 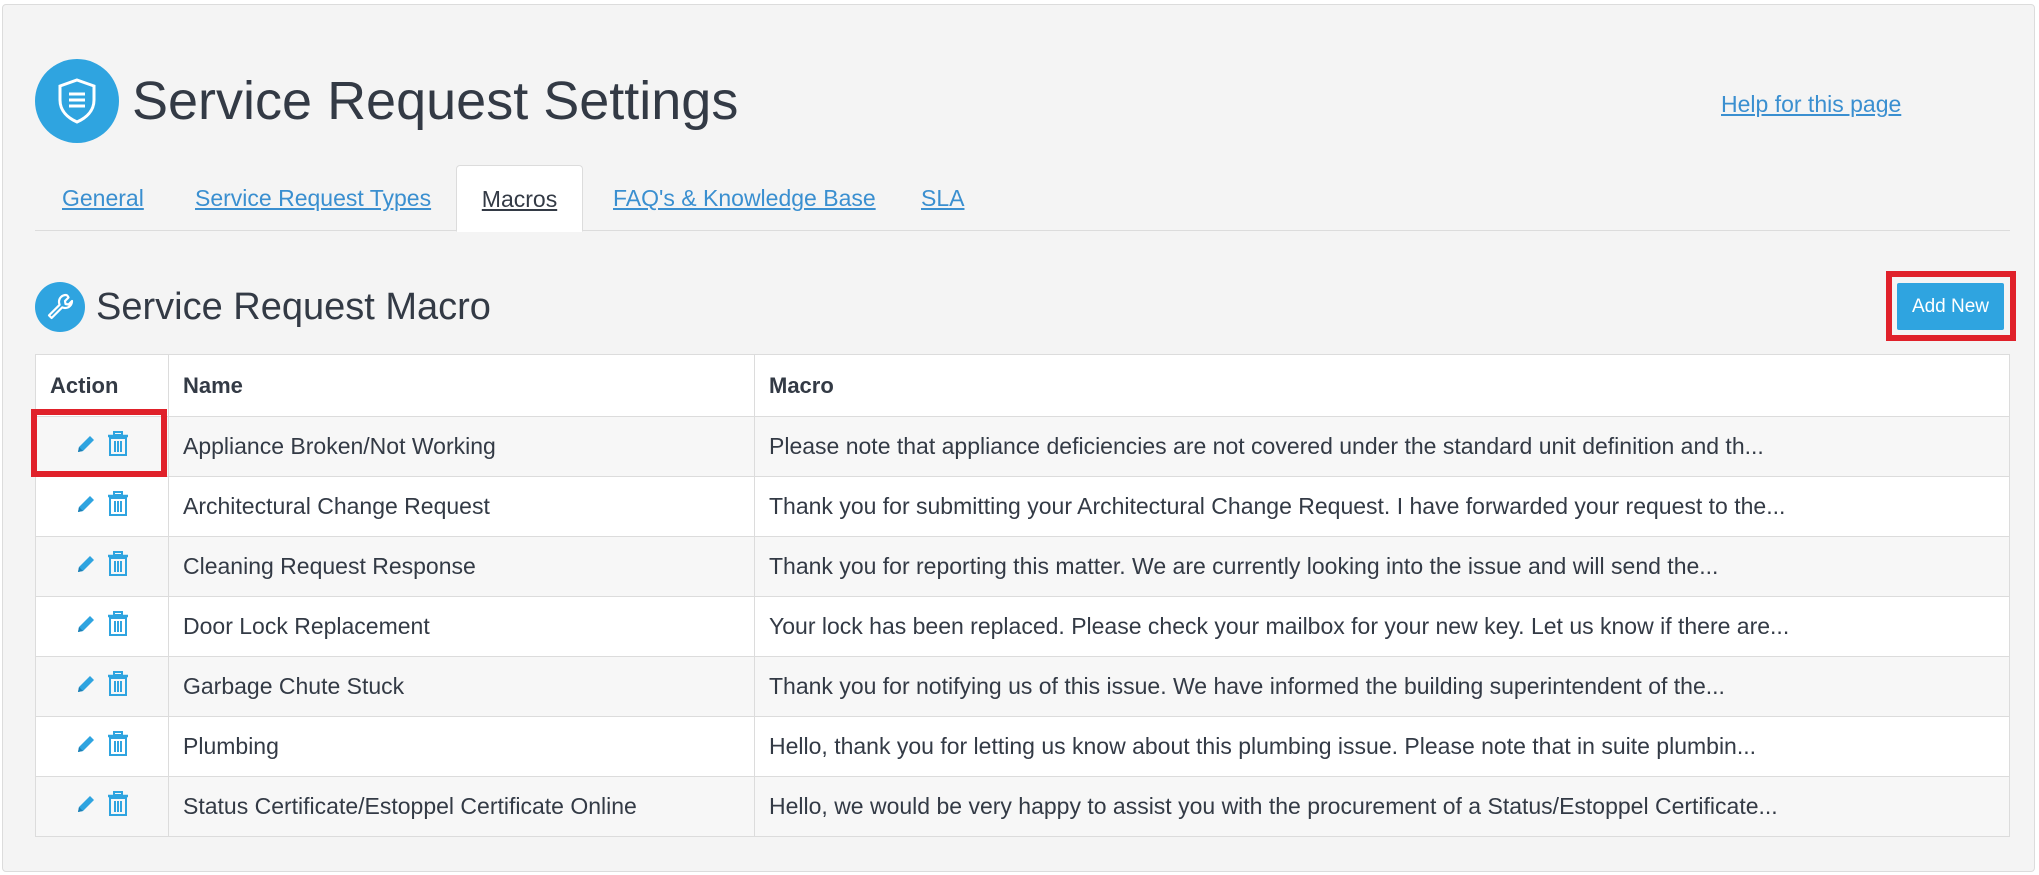 What do you see at coordinates (461, 385) in the screenshot?
I see `column-header-name: Name` at bounding box center [461, 385].